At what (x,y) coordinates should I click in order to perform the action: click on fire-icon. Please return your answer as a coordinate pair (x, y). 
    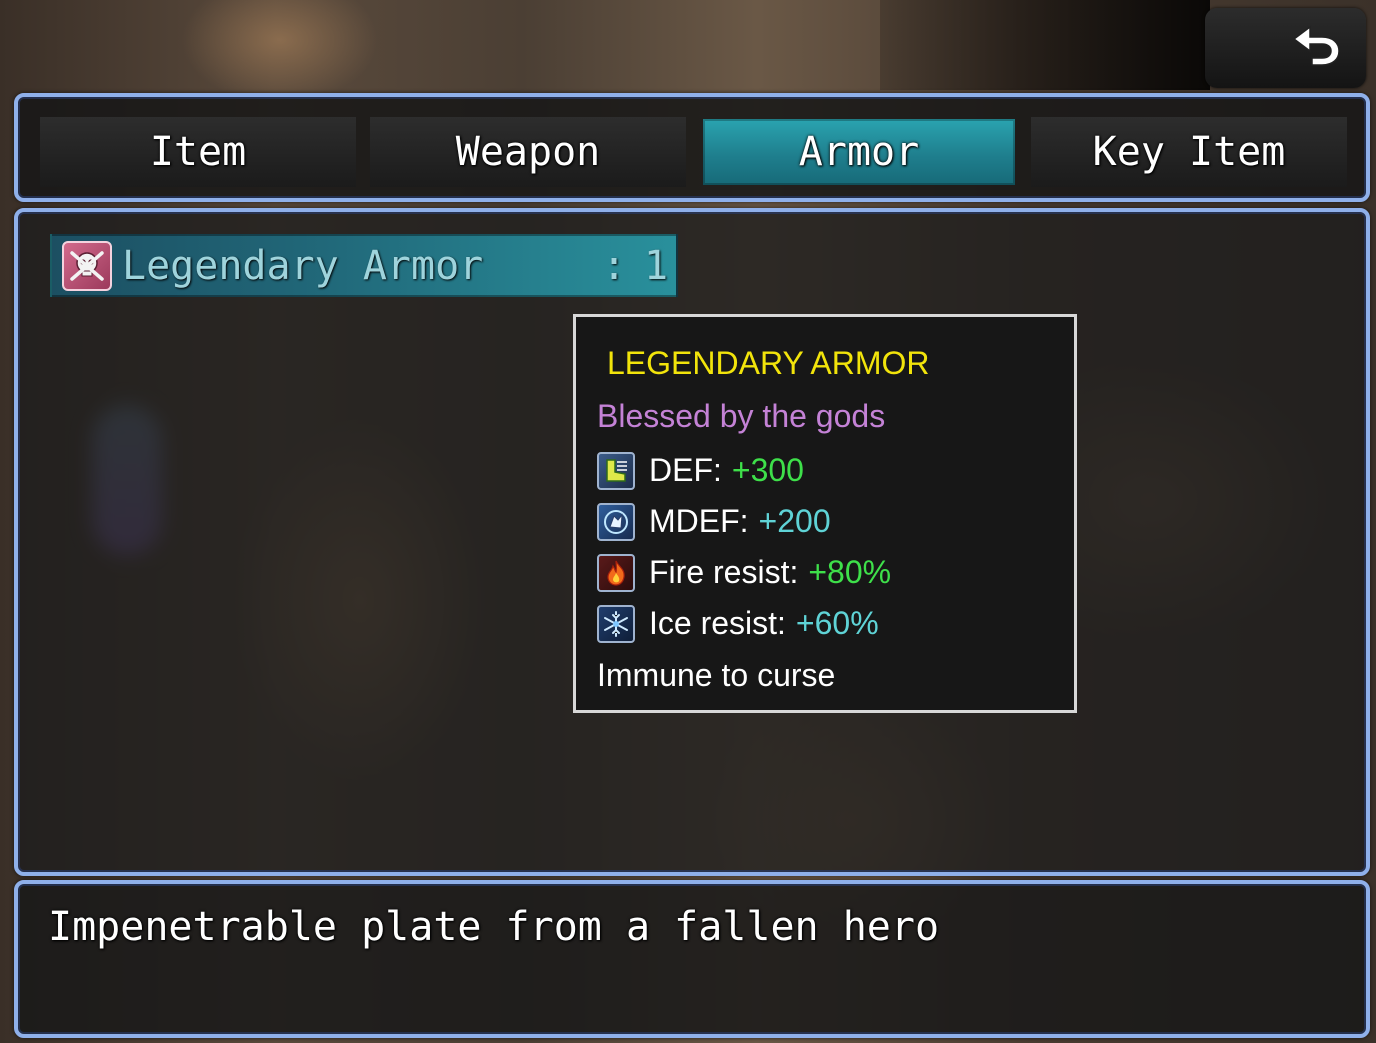
    Looking at the image, I should click on (616, 572).